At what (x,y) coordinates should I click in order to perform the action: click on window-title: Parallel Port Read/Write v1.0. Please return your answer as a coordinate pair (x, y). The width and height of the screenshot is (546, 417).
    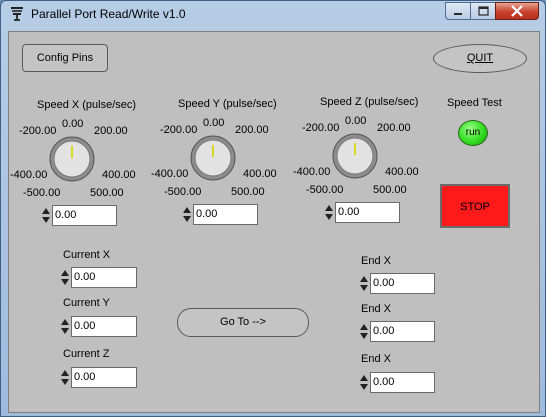
    Looking at the image, I should click on (108, 14).